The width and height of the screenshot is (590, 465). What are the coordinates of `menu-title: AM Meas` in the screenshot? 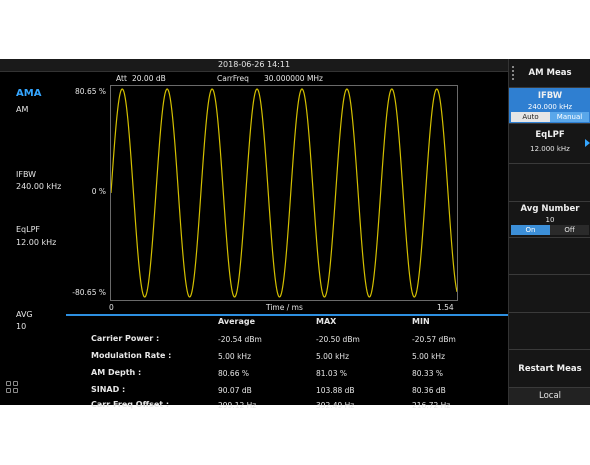 It's located at (550, 73).